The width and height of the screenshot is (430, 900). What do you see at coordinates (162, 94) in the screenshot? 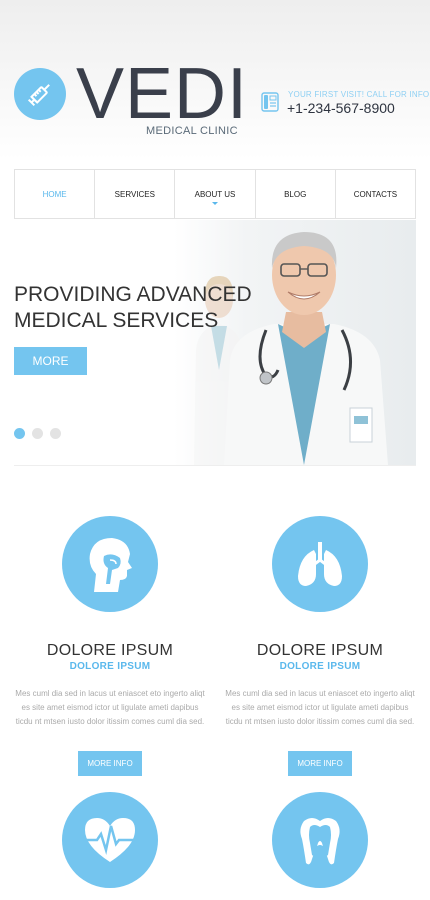
I see `logo-text: VEDI` at bounding box center [162, 94].